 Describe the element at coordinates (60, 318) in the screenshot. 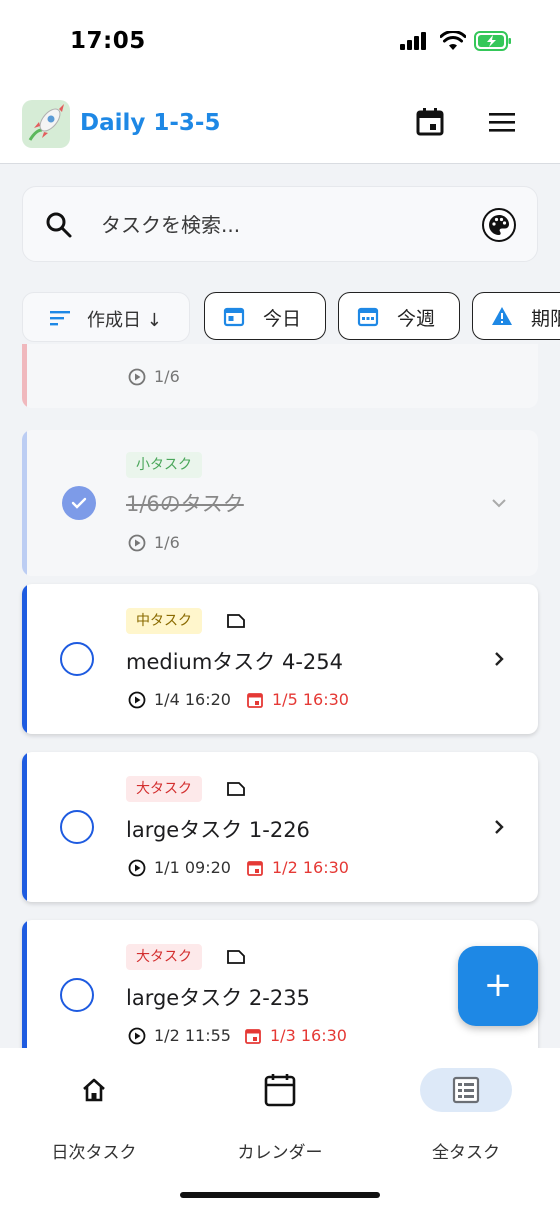

I see `sort-icon` at that location.